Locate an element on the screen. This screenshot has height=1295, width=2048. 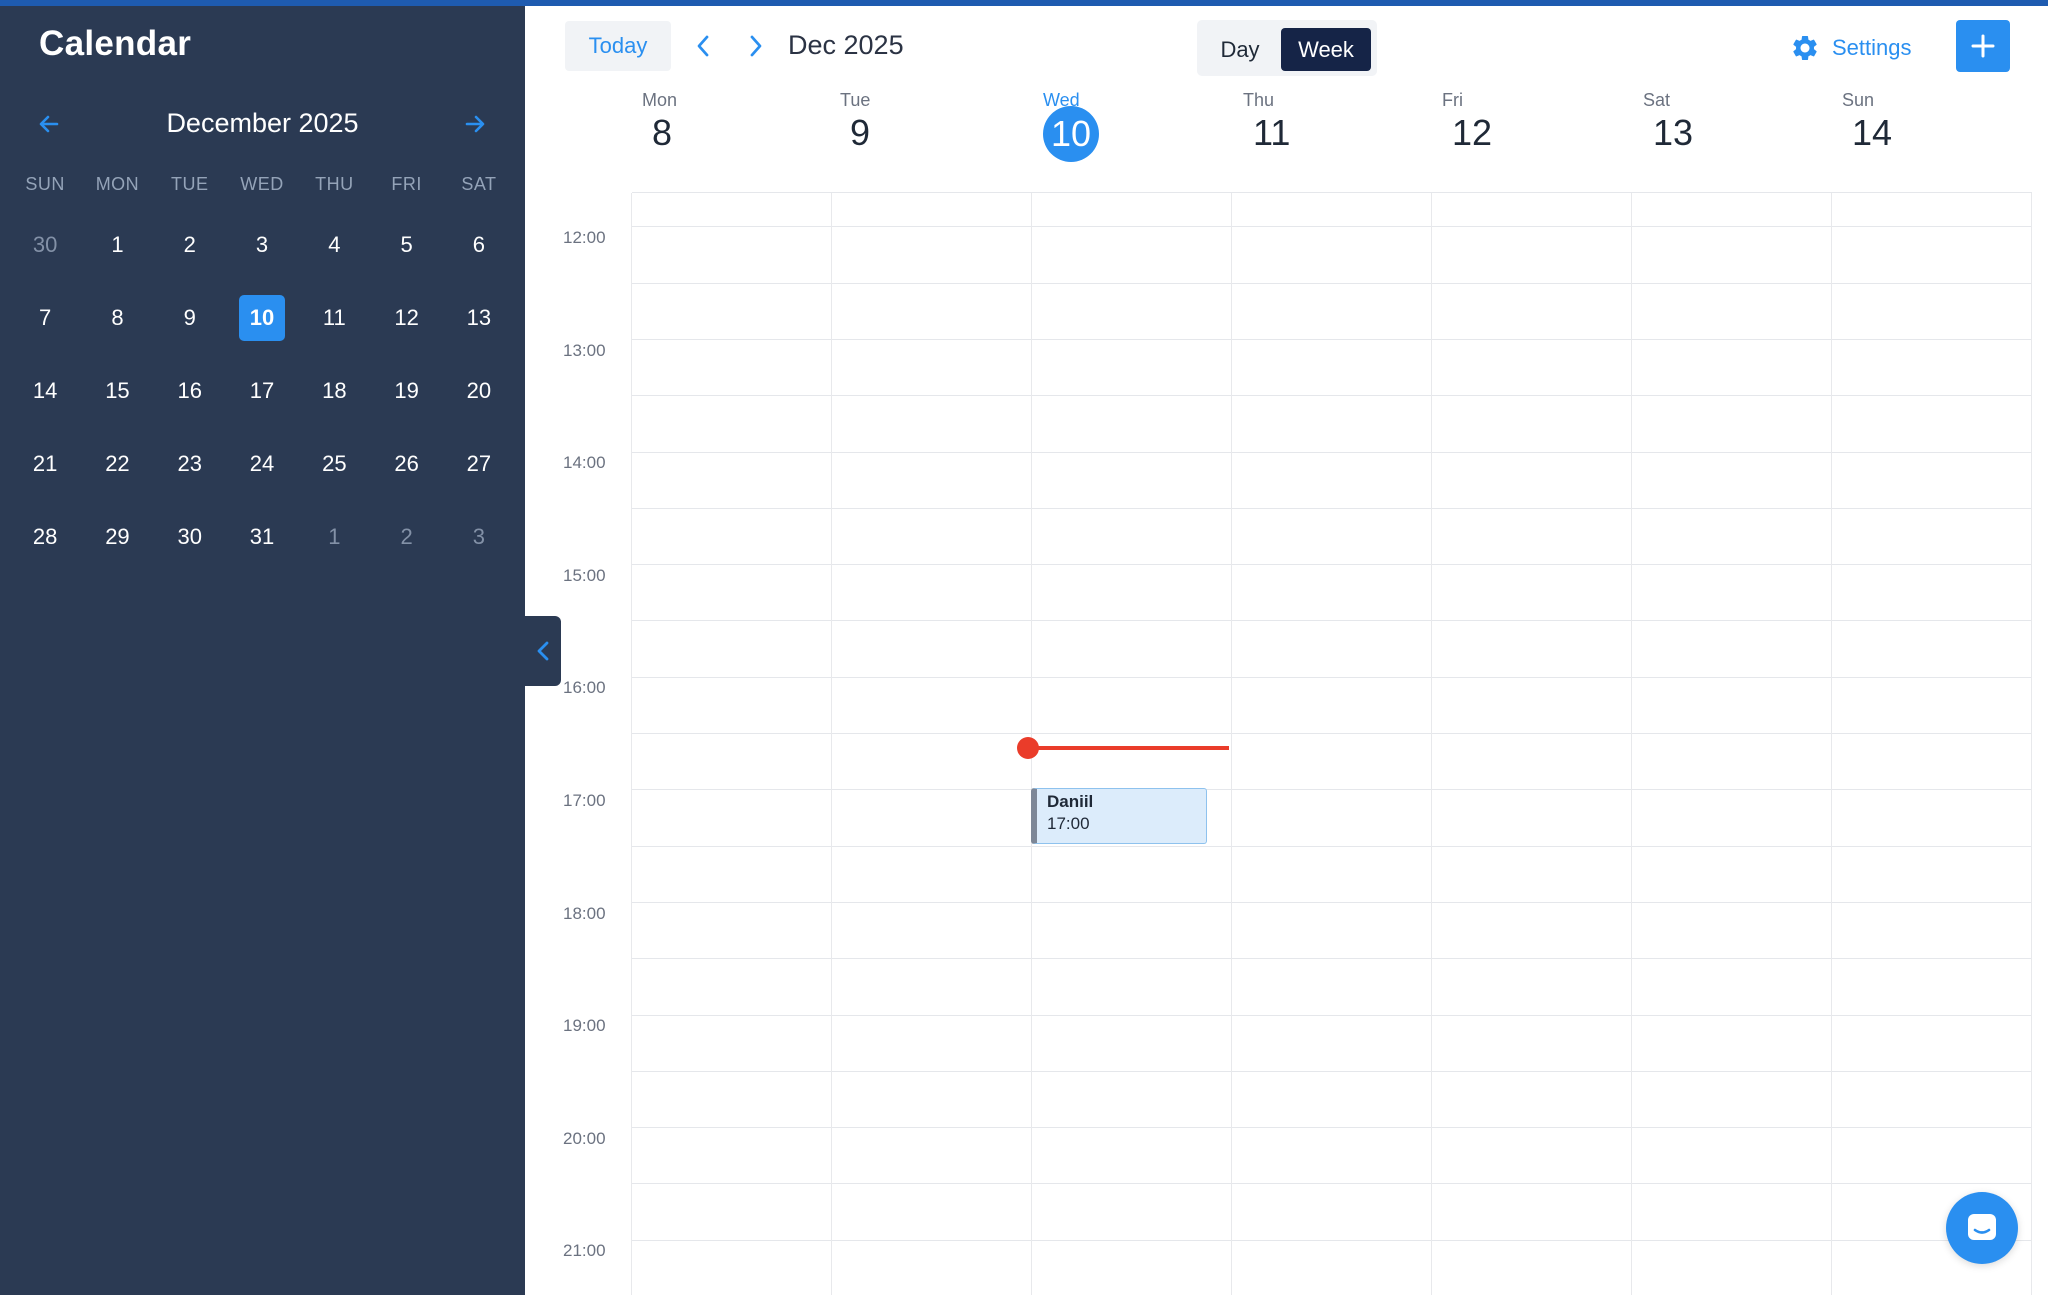
mini-day-cell: 22 is located at coordinates (117, 463).